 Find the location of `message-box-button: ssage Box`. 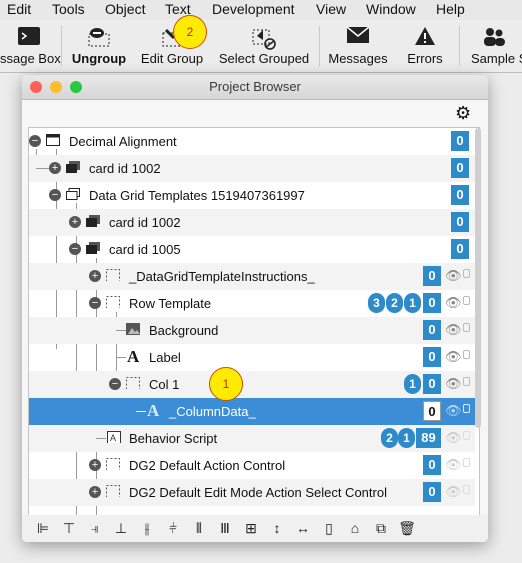

message-box-button: ssage Box is located at coordinates (30, 46).